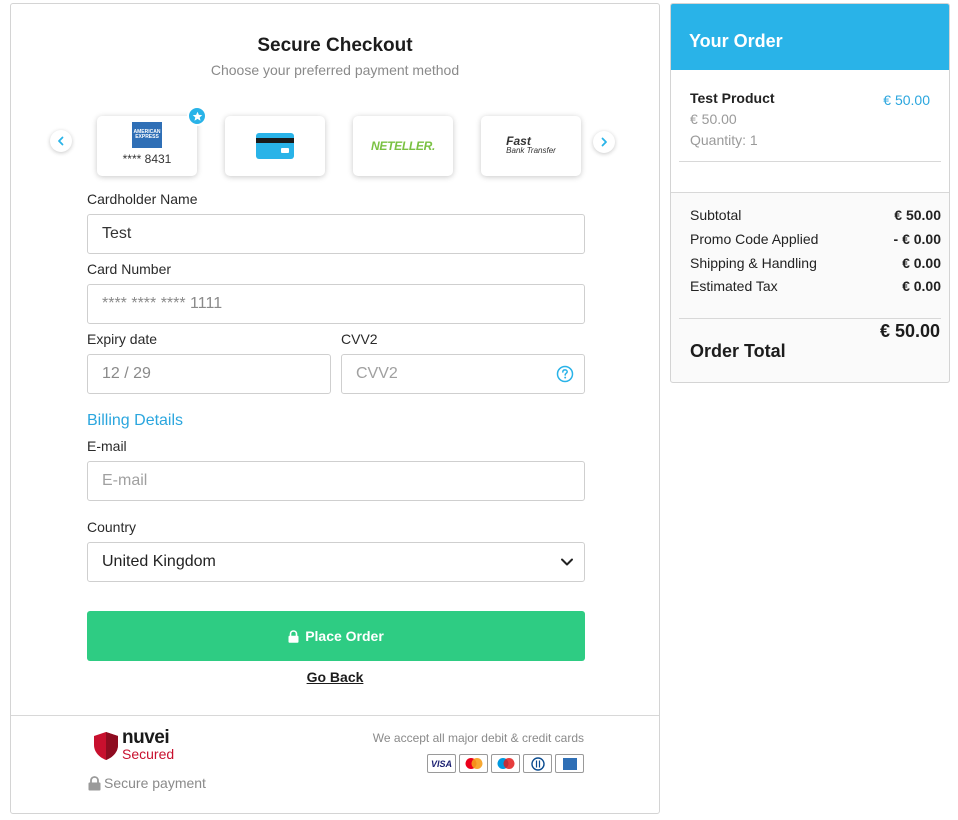 This screenshot has height=820, width=958. I want to click on card-number-label: Card Number, so click(129, 269).